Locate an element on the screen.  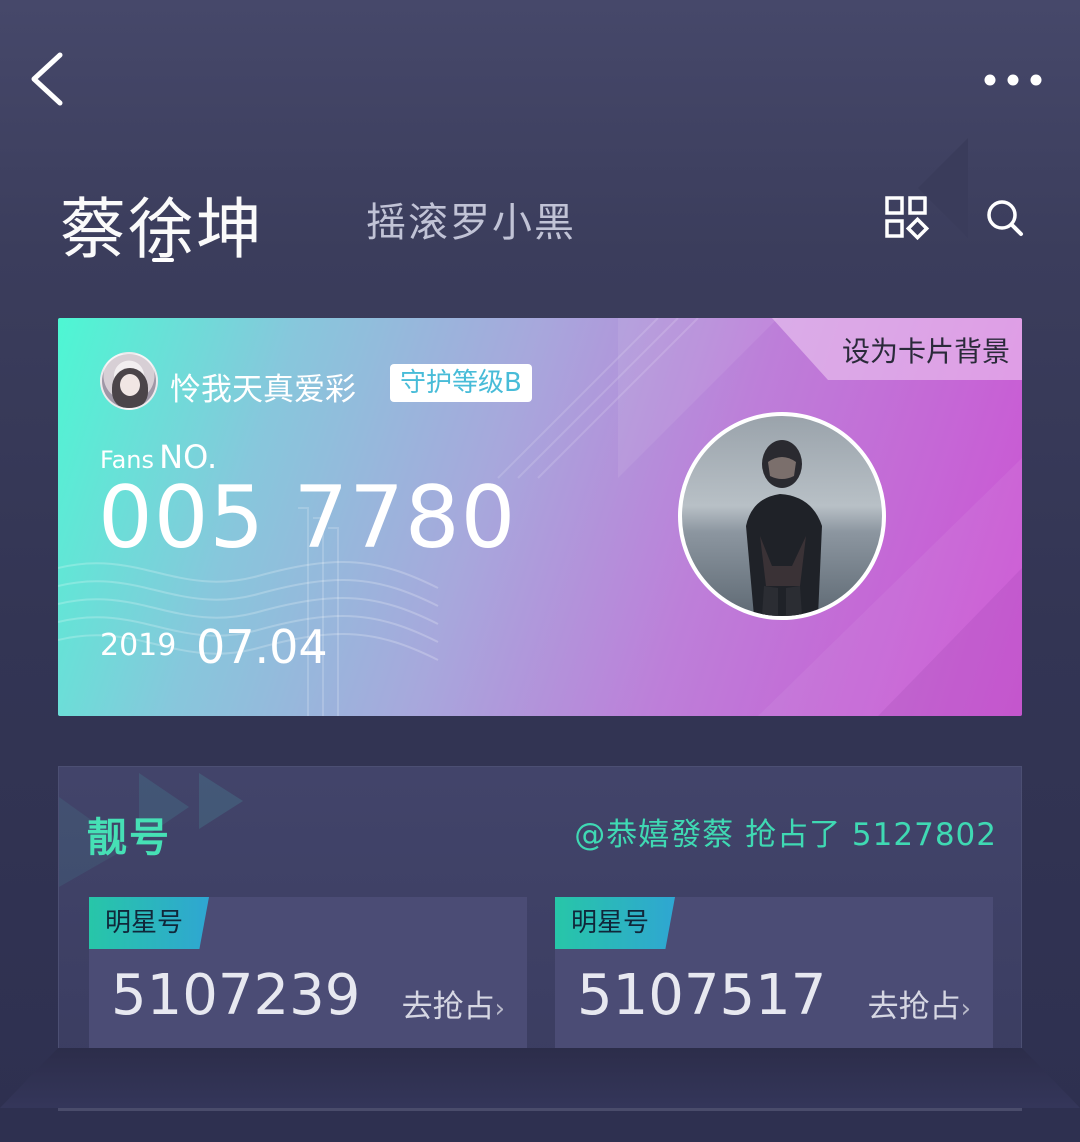
fan-name: 怜我天真爱彩 is located at coordinates (263, 390).